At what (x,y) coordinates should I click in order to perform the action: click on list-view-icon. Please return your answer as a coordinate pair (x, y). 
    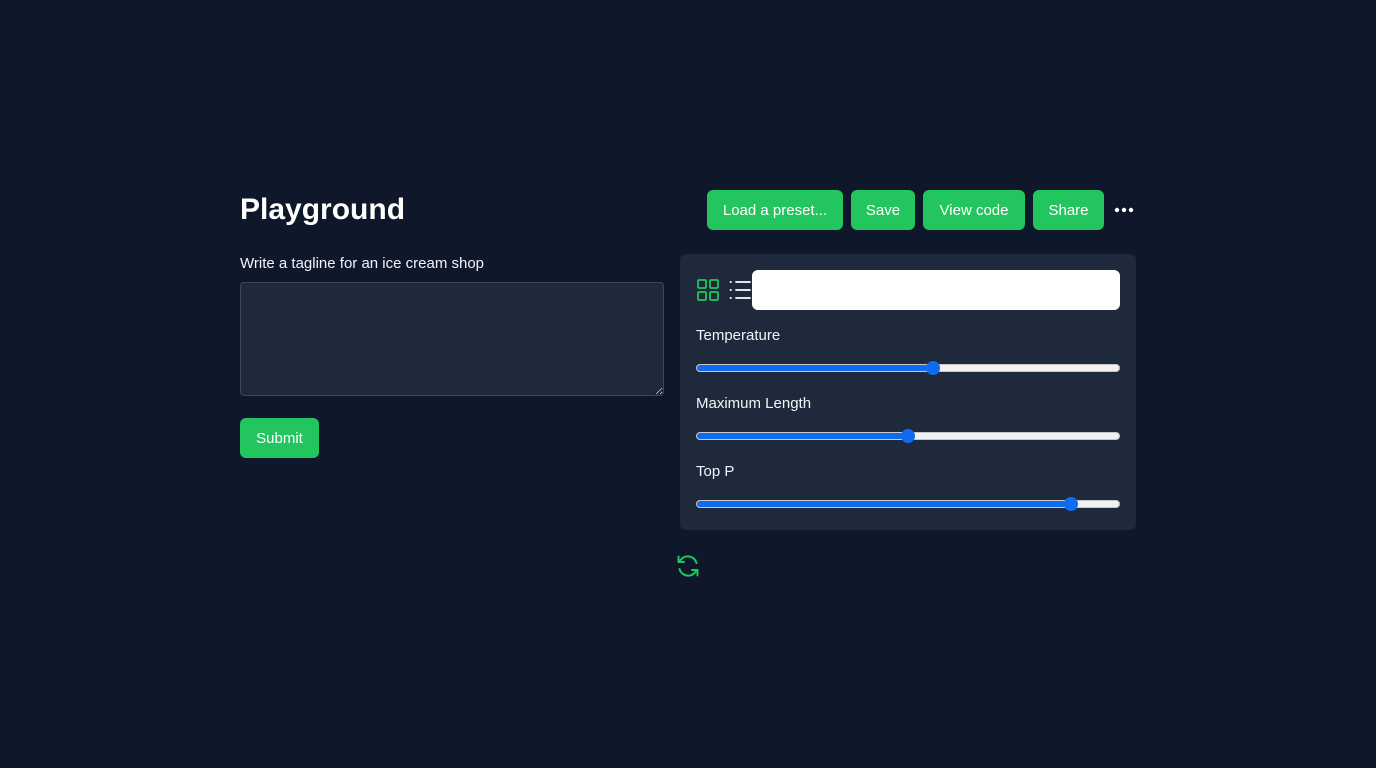
    Looking at the image, I should click on (740, 290).